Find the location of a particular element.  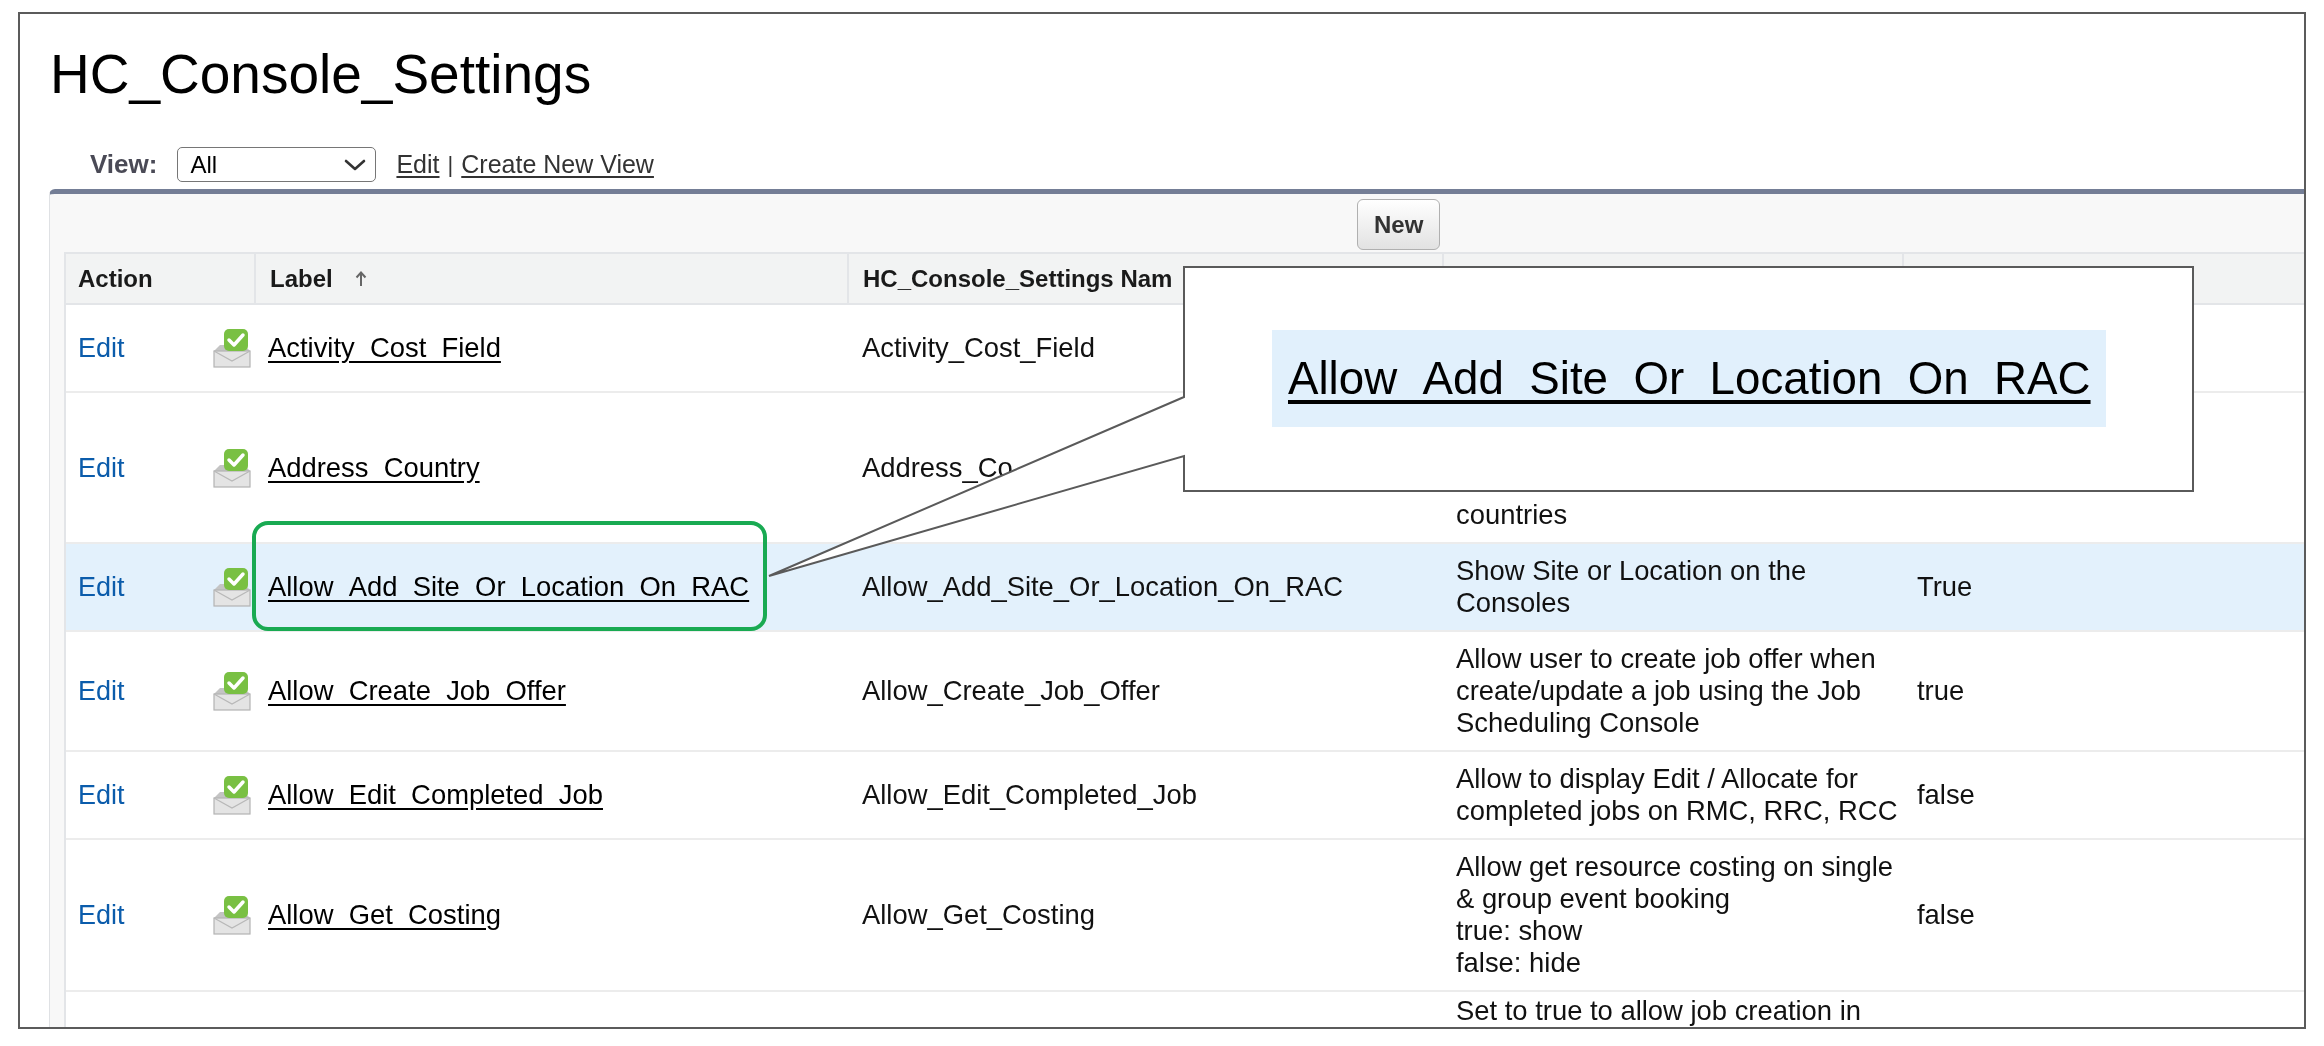

table-cell: Show Site or Location on the Consoles is located at coordinates (1631, 587).